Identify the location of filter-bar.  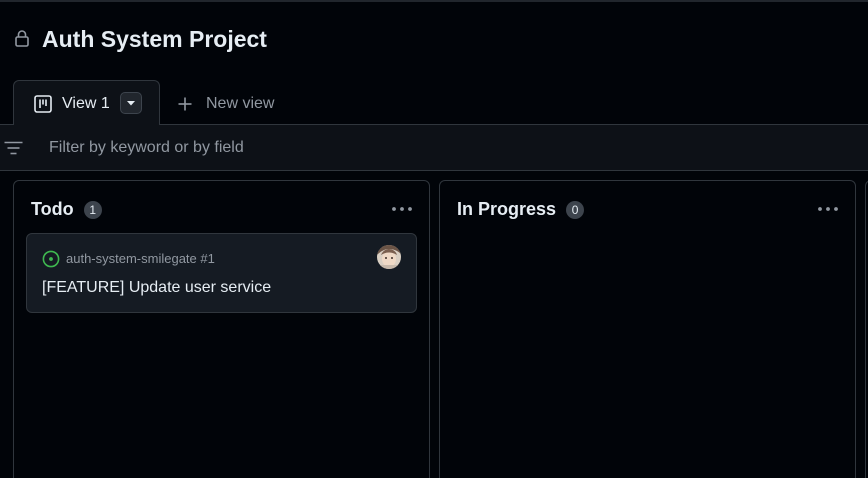
(434, 148).